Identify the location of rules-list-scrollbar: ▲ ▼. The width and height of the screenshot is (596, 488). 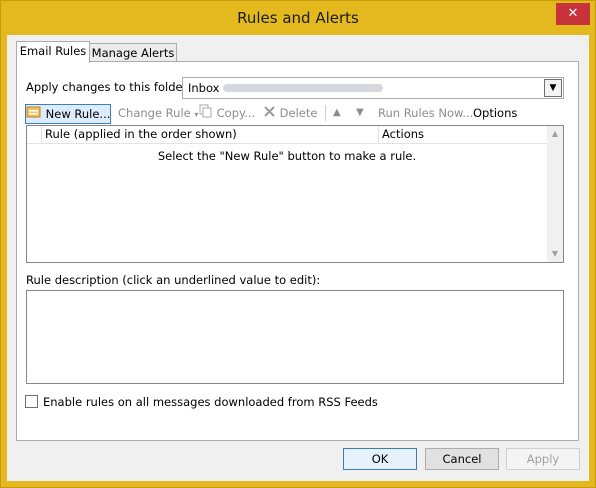
(555, 194).